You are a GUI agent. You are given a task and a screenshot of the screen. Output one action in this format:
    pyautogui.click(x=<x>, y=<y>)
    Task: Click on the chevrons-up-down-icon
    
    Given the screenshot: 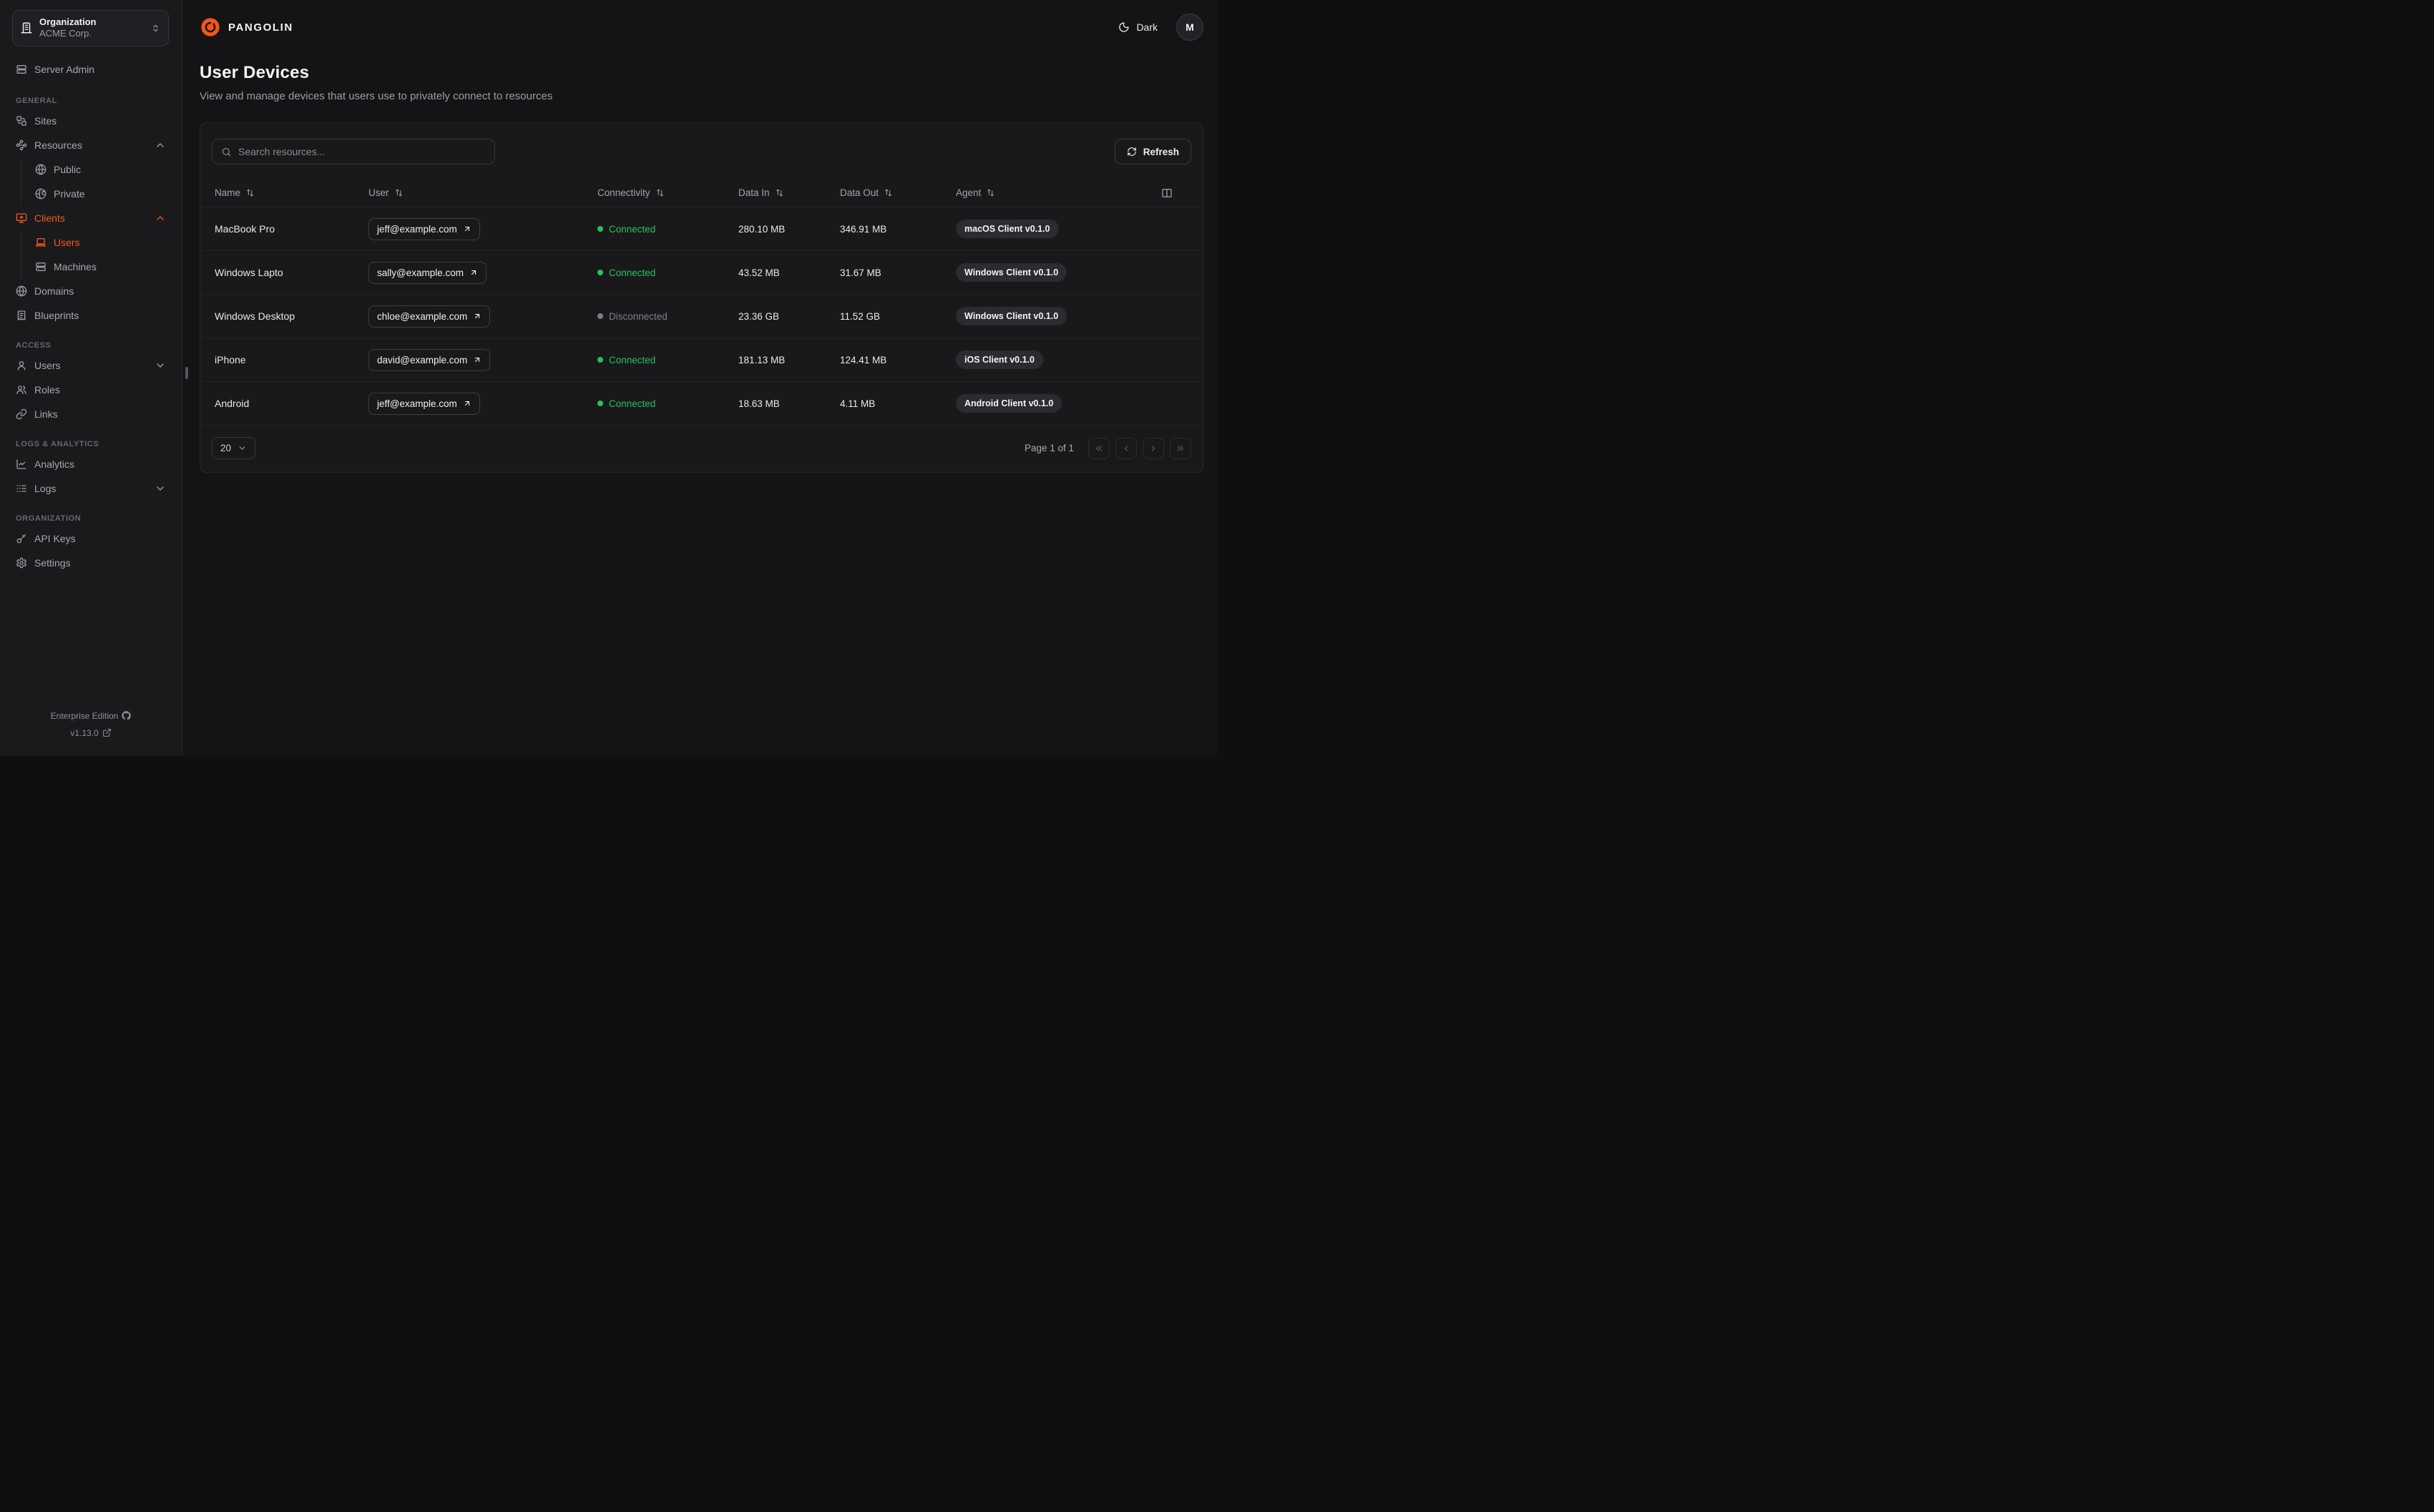 What is the action you would take?
    pyautogui.click(x=155, y=28)
    